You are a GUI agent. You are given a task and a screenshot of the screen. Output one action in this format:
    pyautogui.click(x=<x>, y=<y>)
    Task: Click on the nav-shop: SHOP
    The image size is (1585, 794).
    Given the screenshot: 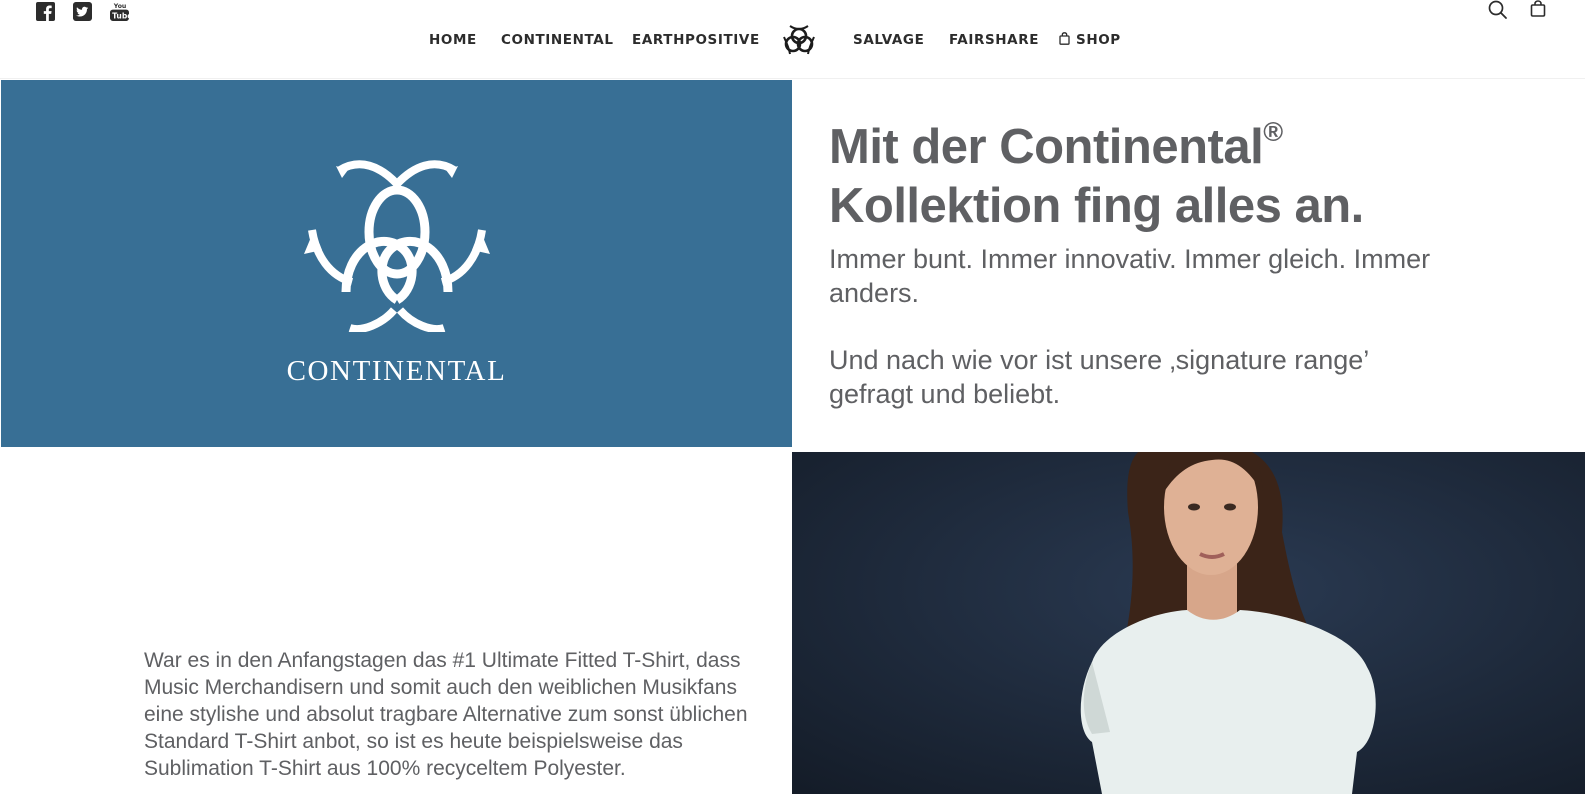 What is the action you would take?
    pyautogui.click(x=1090, y=40)
    